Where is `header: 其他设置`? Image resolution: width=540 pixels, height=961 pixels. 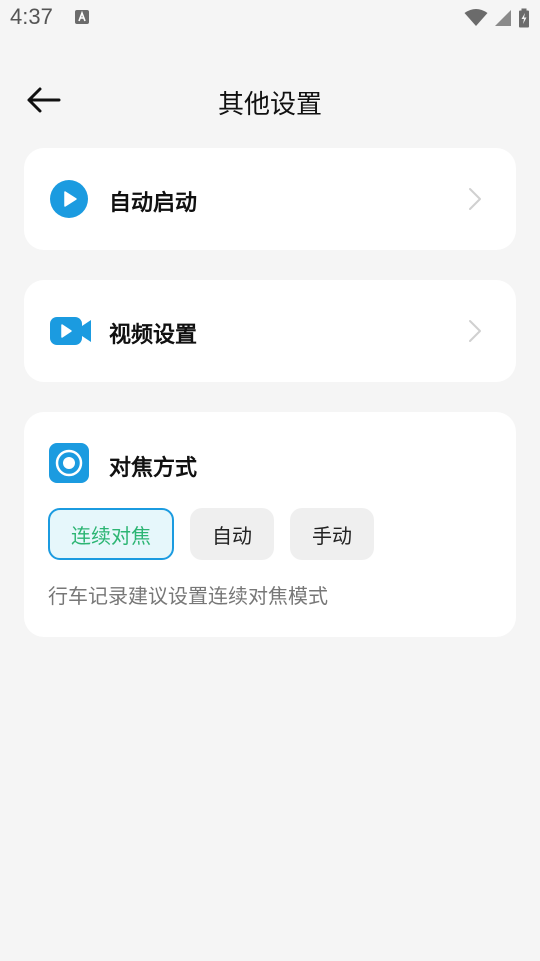
header: 其他设置 is located at coordinates (270, 100).